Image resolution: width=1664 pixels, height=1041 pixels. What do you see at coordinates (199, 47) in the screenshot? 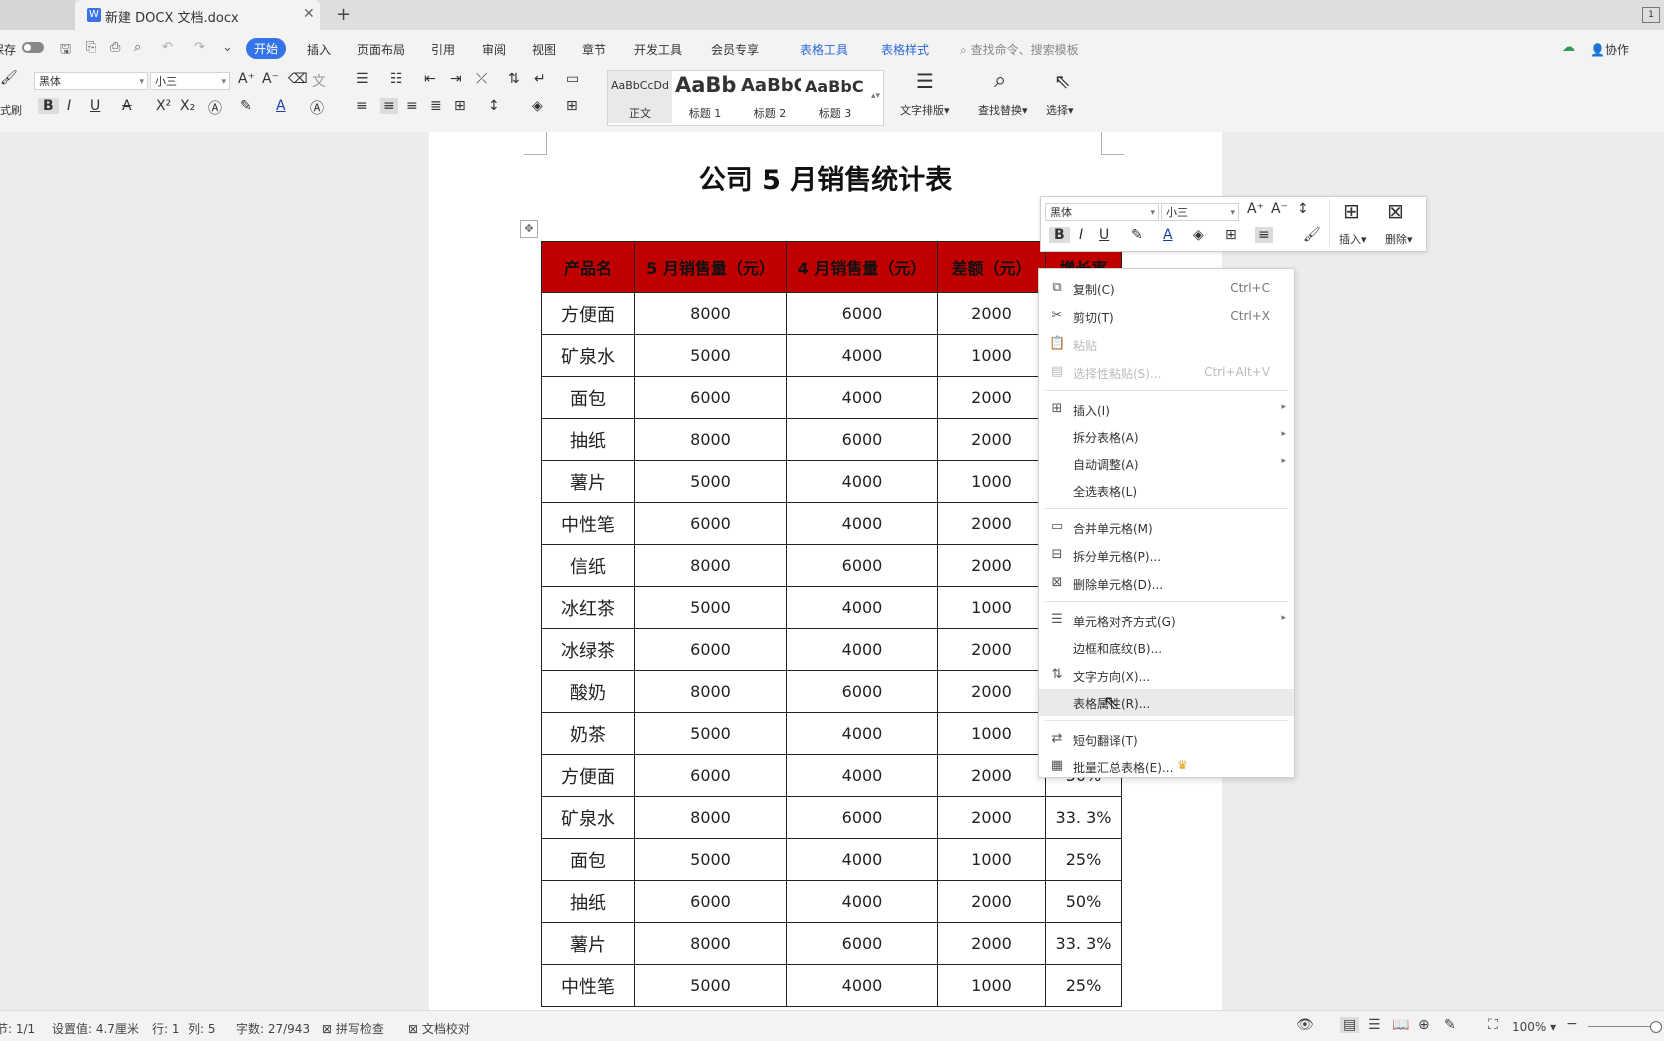
I see `redo-icon: ↷` at bounding box center [199, 47].